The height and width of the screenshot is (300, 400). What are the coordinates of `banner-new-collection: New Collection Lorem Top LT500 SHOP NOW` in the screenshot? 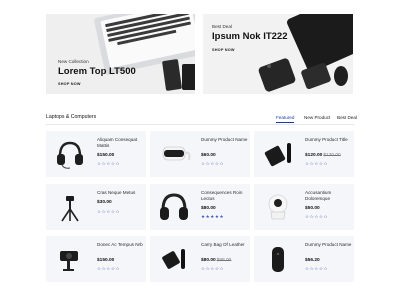 It's located at (120, 54).